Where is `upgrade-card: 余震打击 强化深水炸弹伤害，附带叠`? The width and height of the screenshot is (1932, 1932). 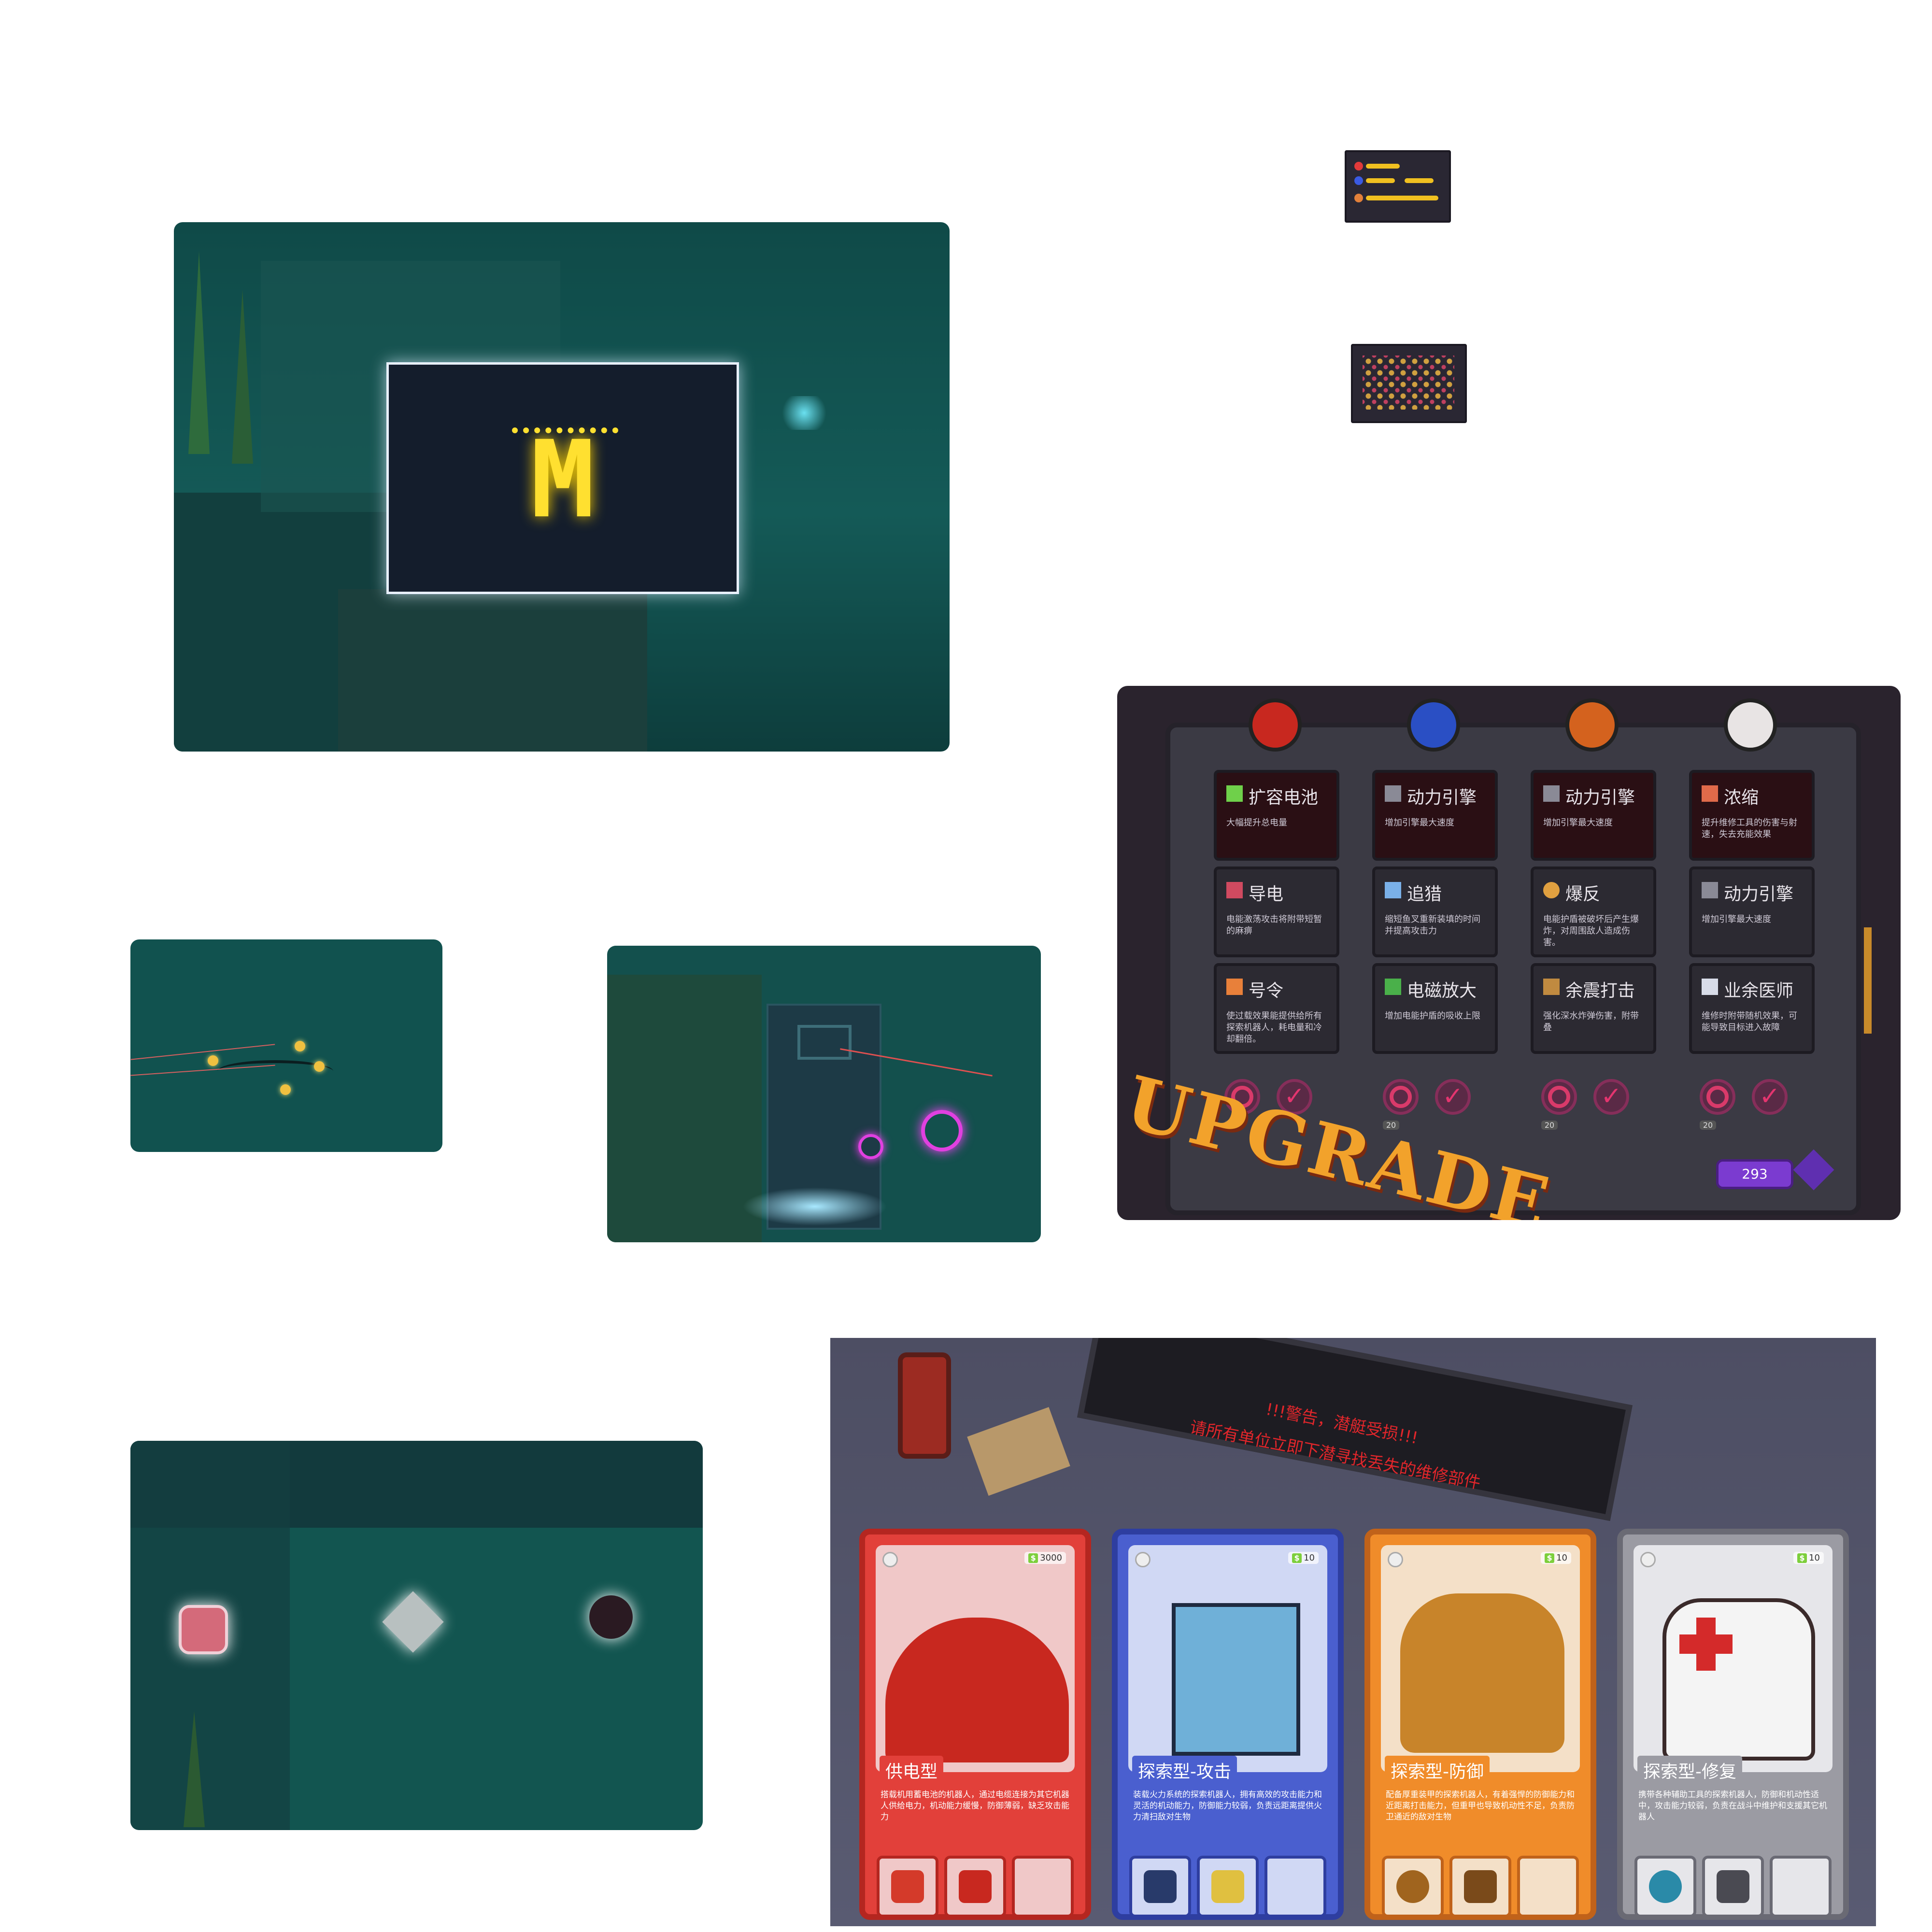
upgrade-card: 余震打击 强化深水炸弹伤害，附带叠 is located at coordinates (1593, 1008).